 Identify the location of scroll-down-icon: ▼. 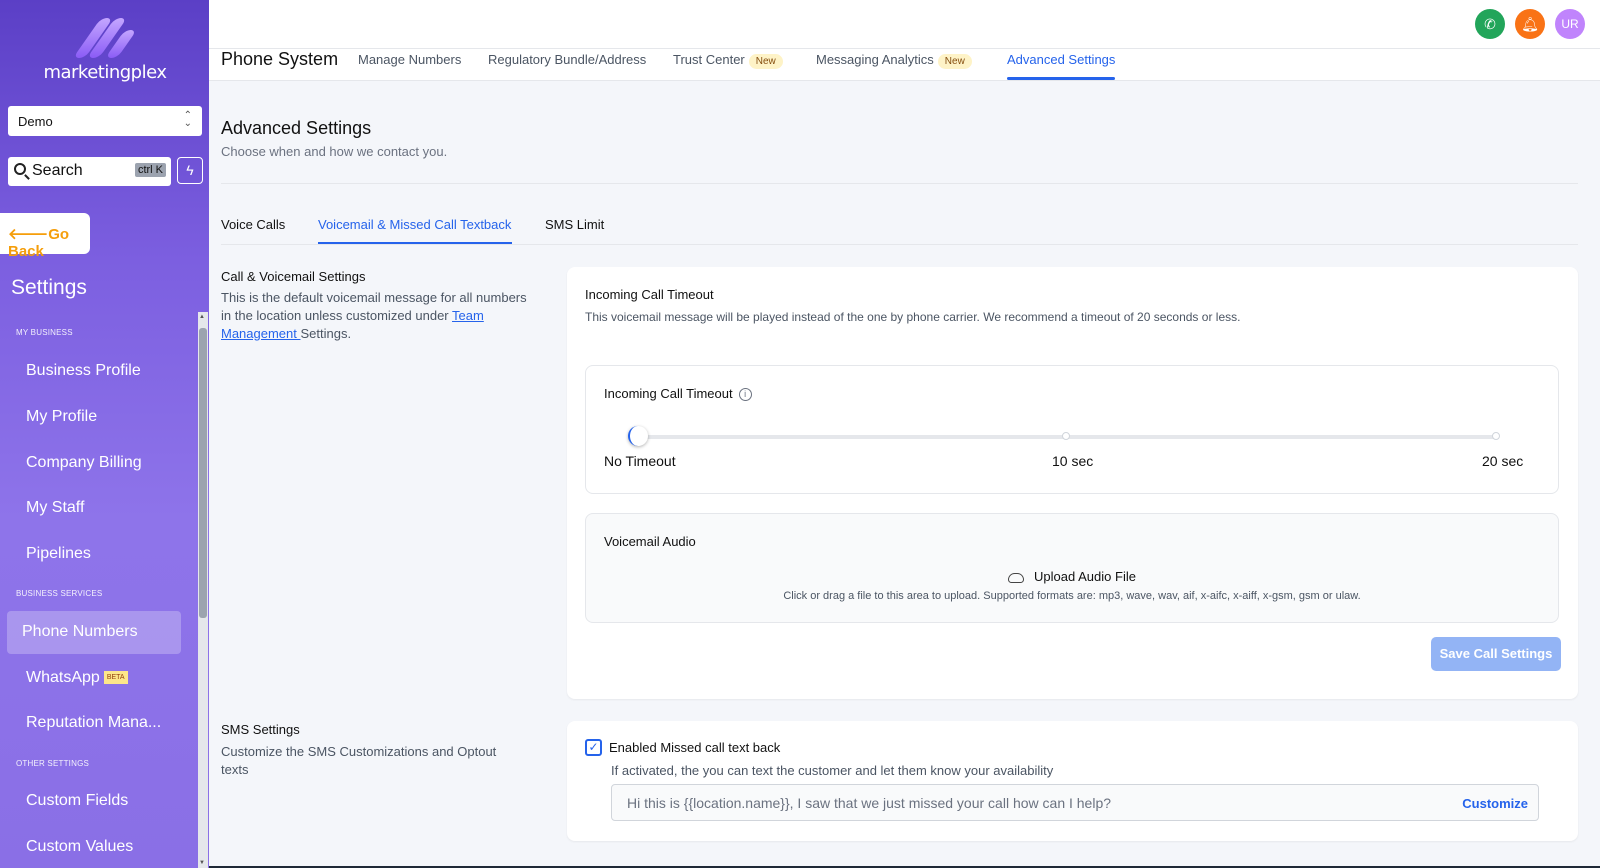
(202, 863).